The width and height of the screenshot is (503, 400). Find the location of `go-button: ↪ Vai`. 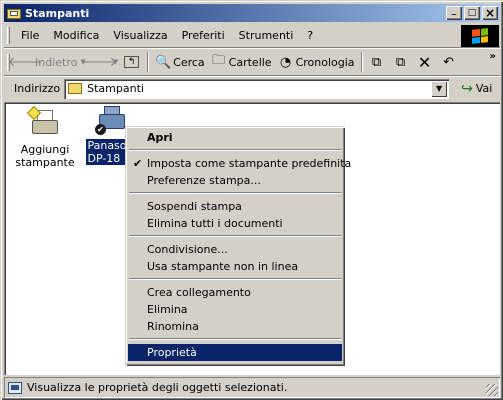

go-button: ↪ Vai is located at coordinates (476, 89).